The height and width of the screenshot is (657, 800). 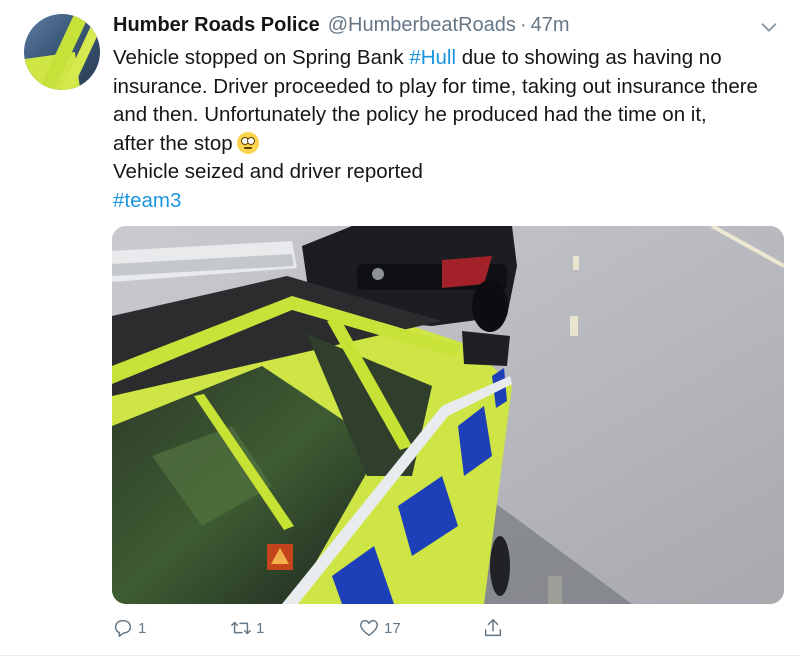 I want to click on retweet-icon, so click(x=241, y=628).